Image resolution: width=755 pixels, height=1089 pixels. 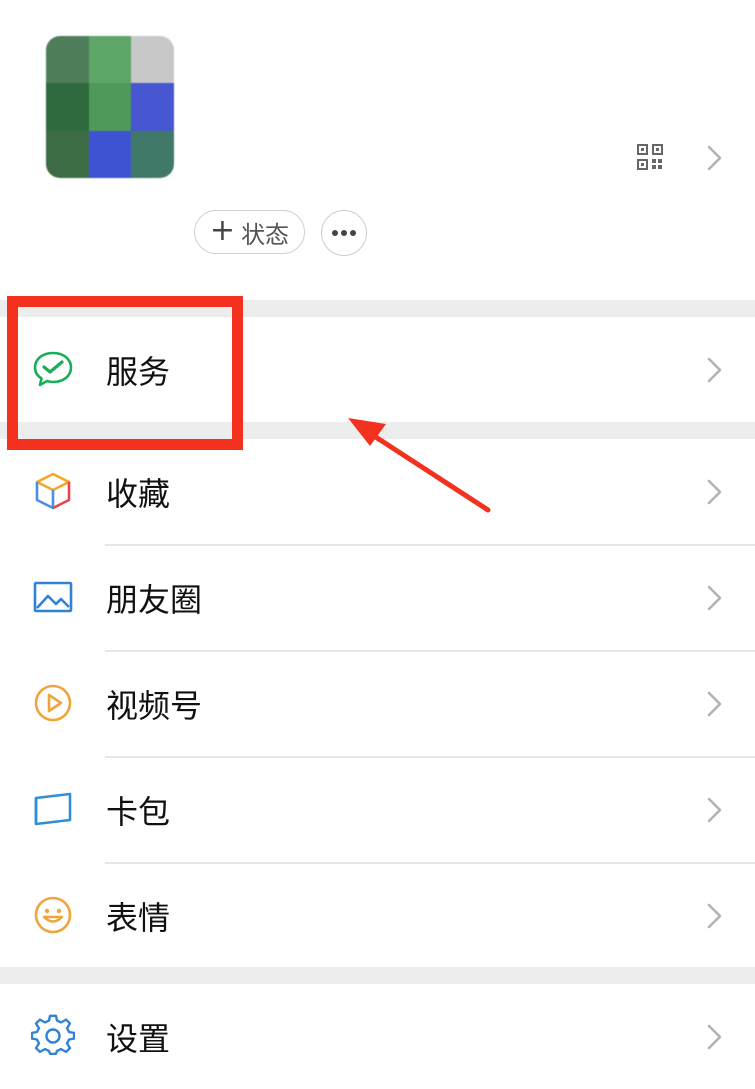 What do you see at coordinates (650, 157) in the screenshot?
I see `qr-code-icon` at bounding box center [650, 157].